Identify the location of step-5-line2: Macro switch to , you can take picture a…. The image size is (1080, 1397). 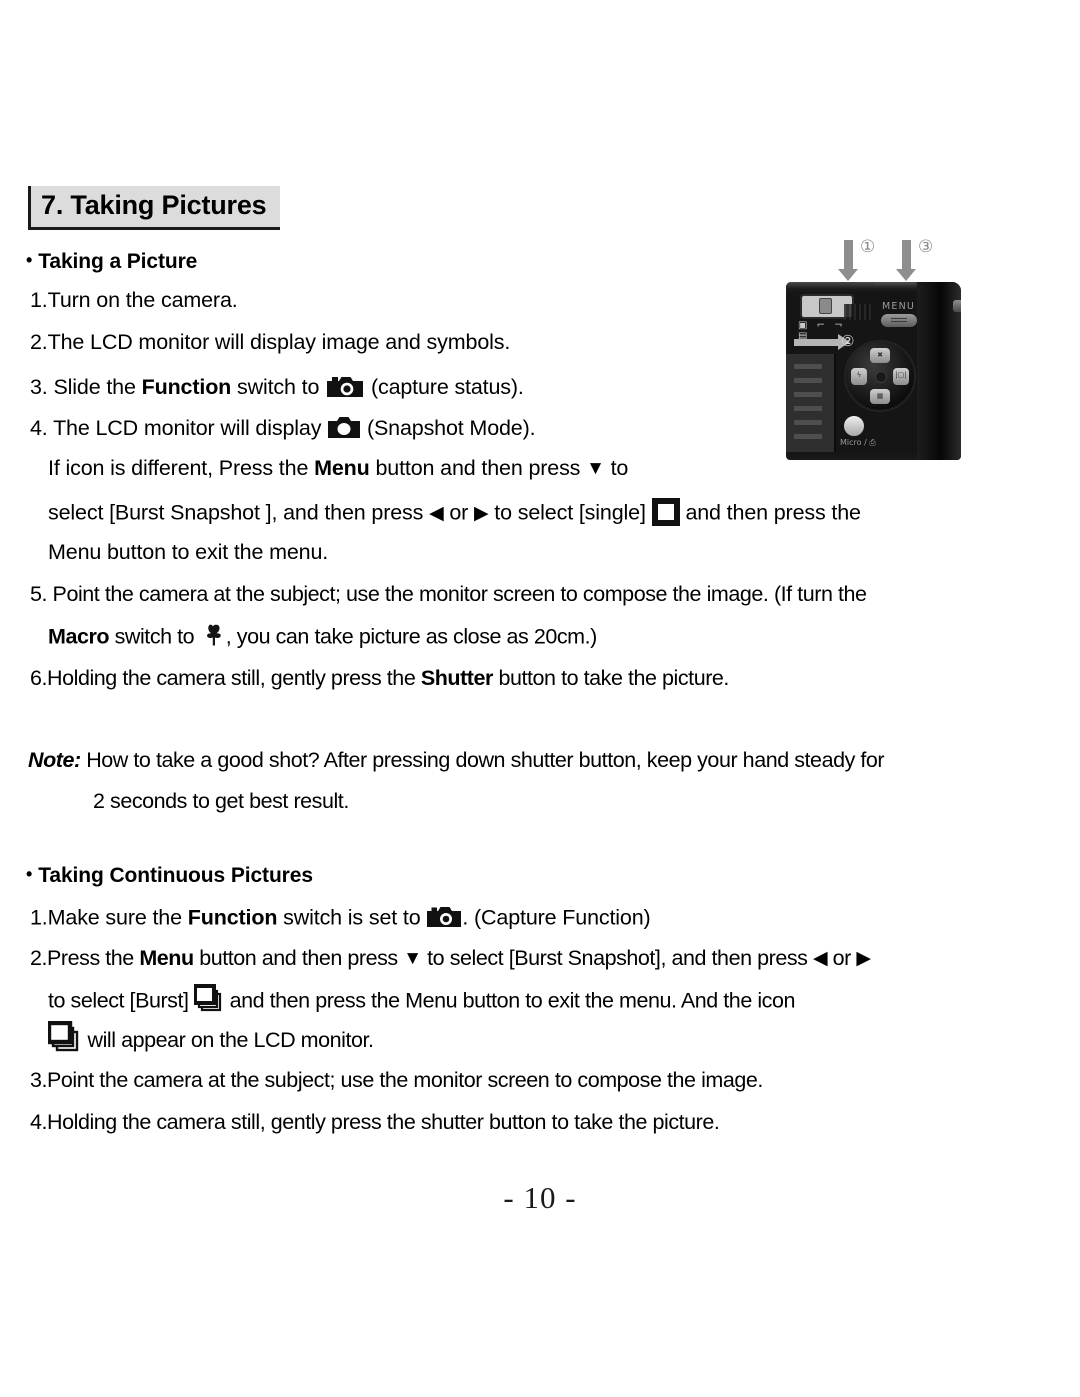
(323, 636).